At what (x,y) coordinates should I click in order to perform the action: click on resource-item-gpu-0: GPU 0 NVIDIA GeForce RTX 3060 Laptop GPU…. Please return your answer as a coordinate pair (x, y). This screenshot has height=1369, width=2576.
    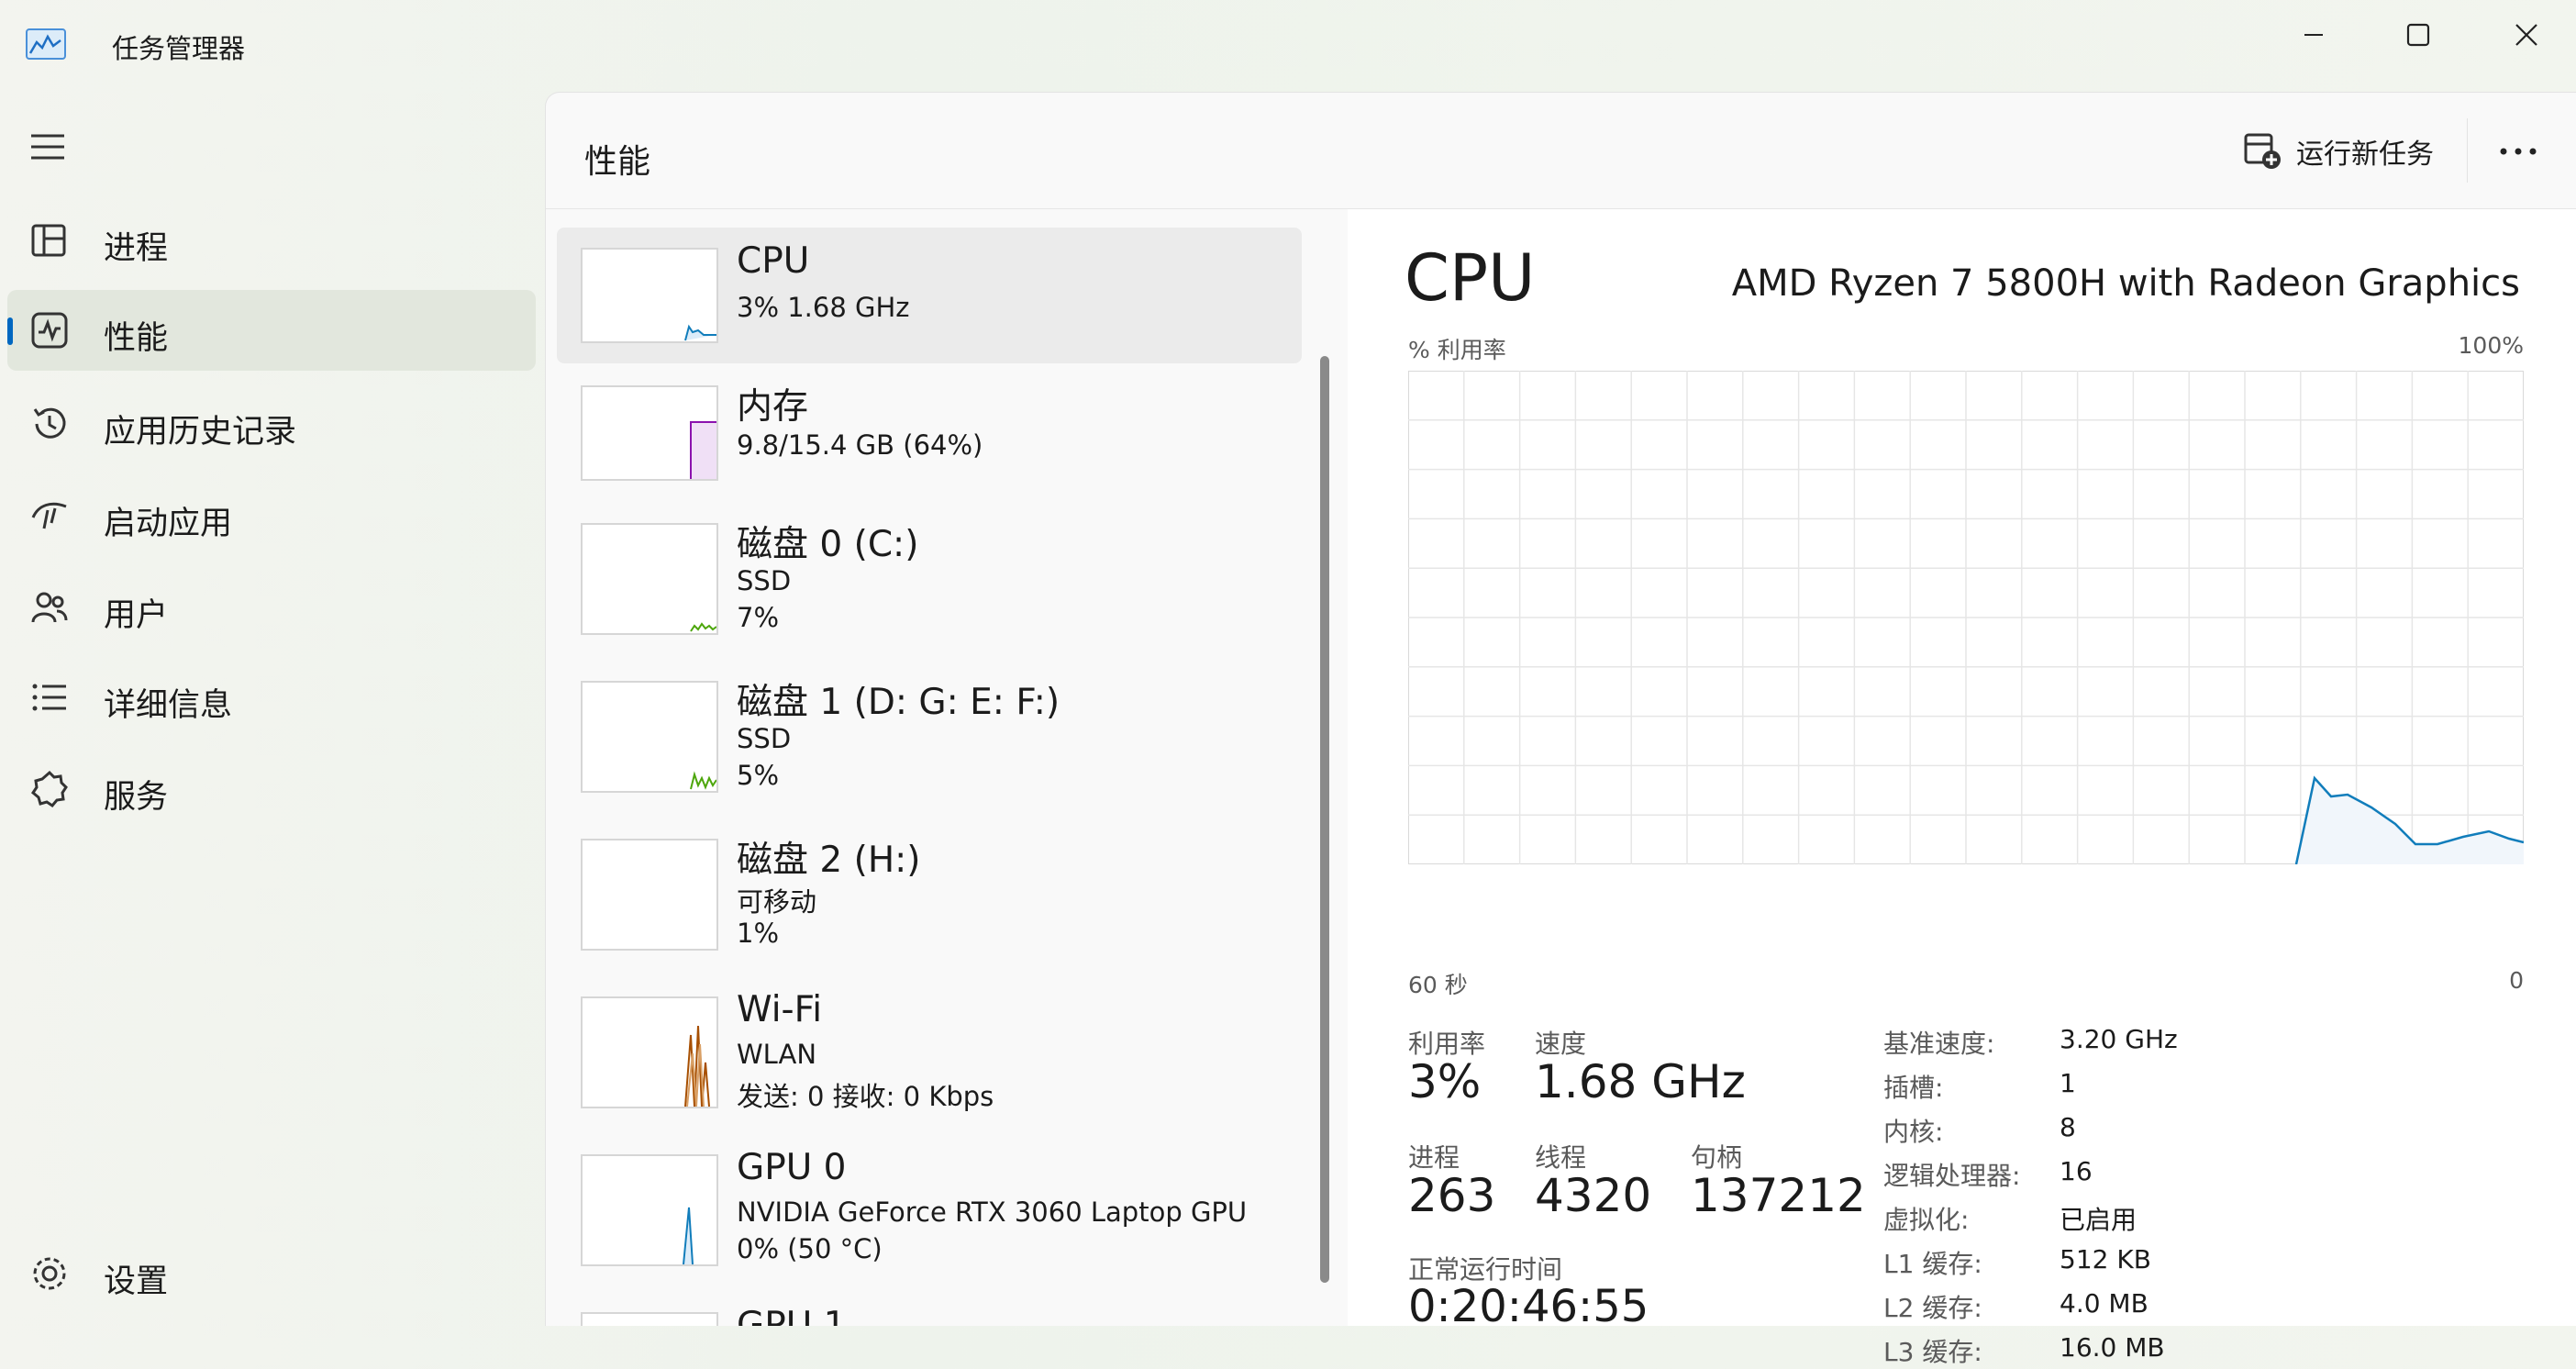
    Looking at the image, I should click on (929, 1202).